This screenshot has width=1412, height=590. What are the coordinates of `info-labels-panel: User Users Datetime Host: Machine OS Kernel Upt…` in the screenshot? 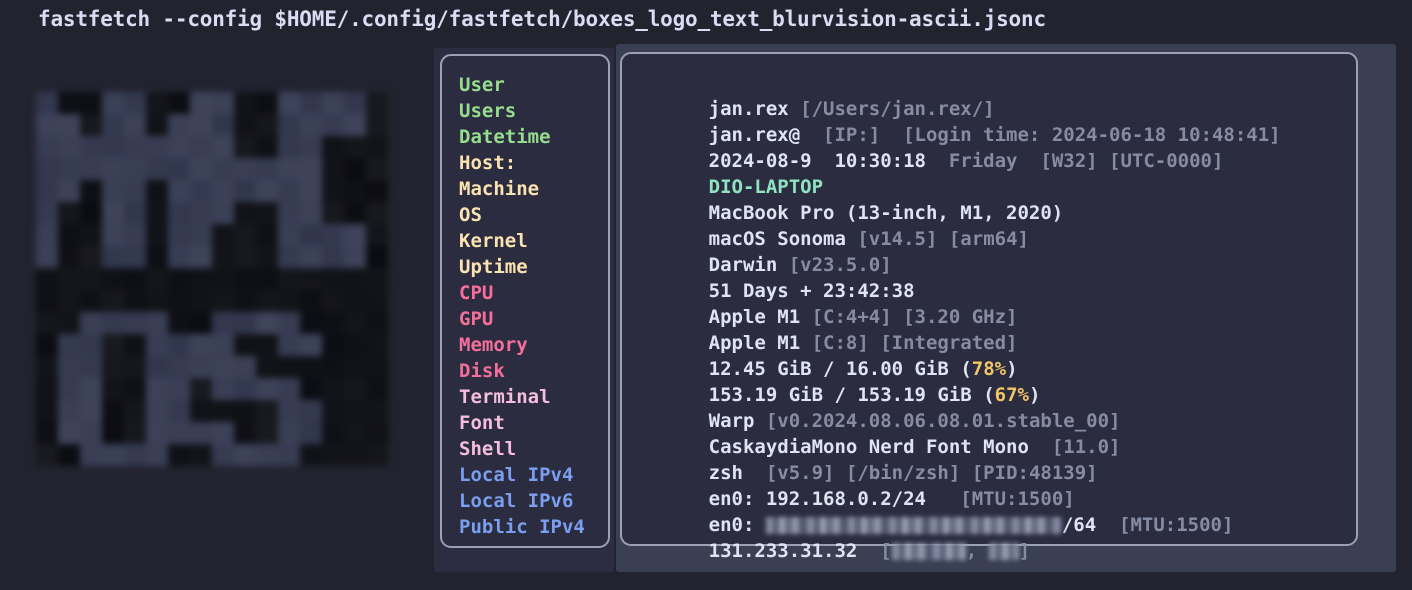 It's located at (525, 301).